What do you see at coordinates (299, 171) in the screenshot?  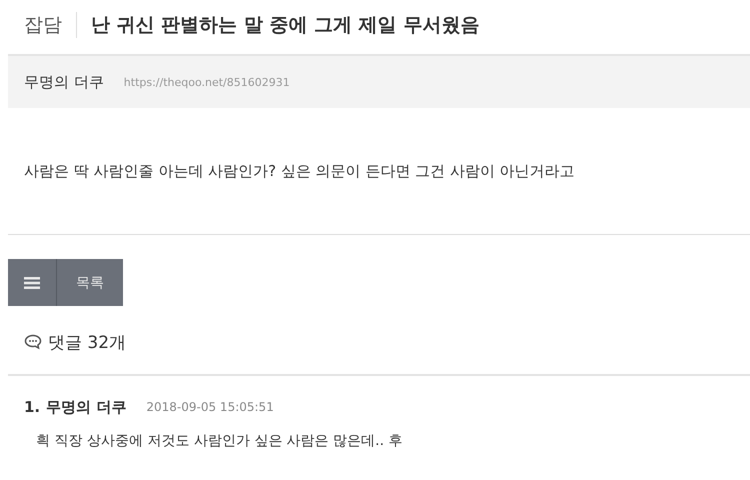 I see `post-body: 사람은 딱 사람인줄 아는데 사람인가? 싶은 의문이 든다면 그건 사람이 아닌거라고` at bounding box center [299, 171].